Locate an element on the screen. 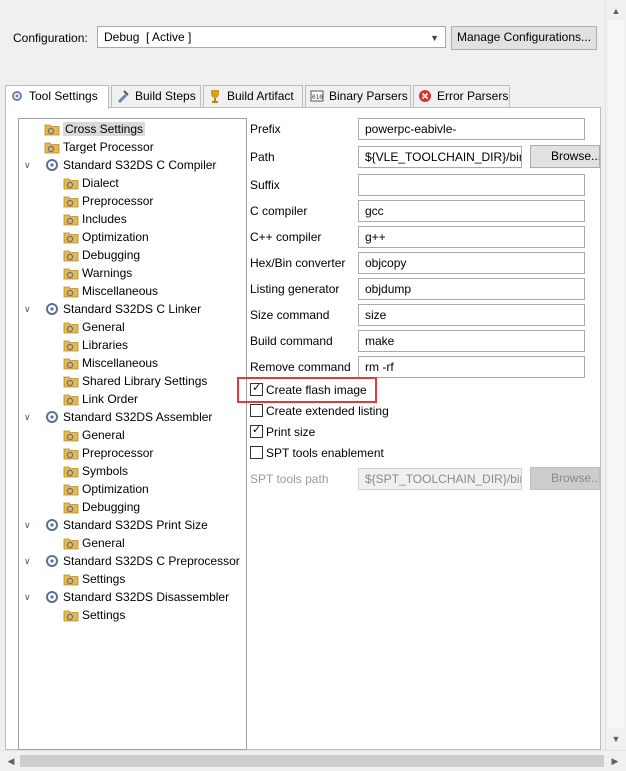  create-extended-listing-checkbox: Create extended listing is located at coordinates (319, 411).